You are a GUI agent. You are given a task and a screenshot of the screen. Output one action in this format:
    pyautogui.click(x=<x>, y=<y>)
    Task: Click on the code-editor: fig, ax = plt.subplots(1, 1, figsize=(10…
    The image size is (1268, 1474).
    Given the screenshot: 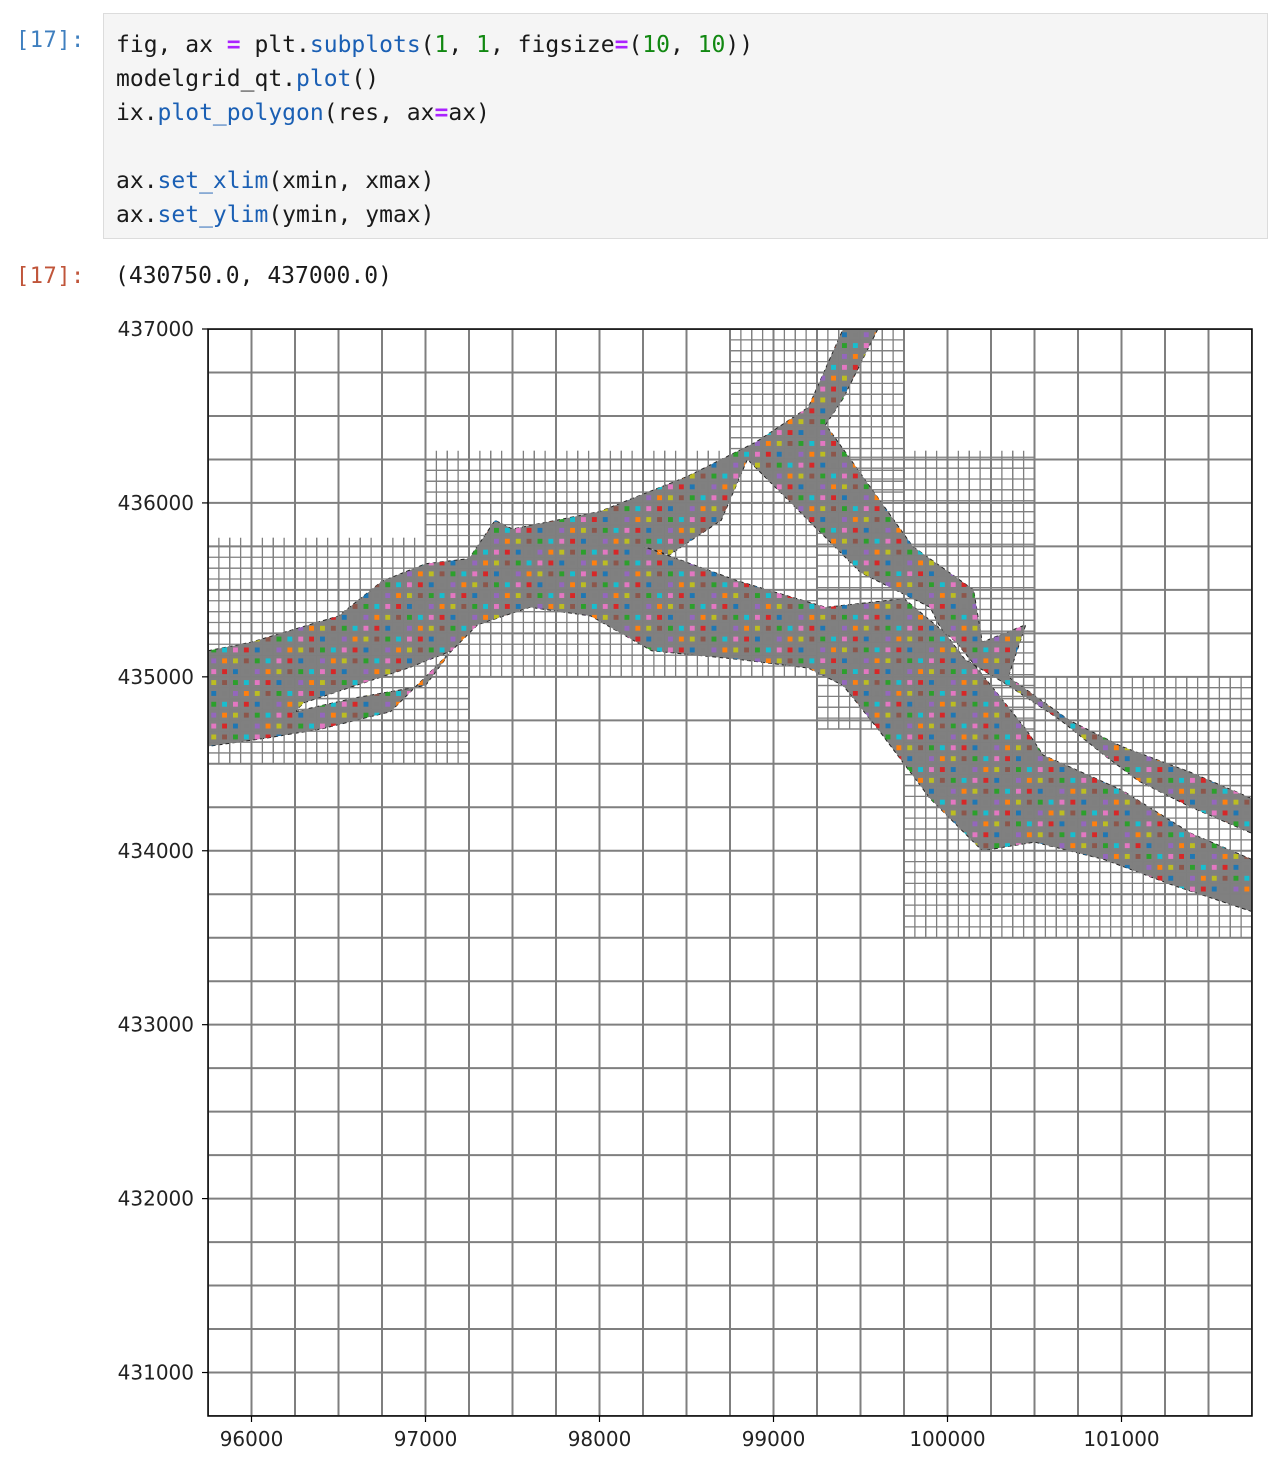 What is the action you would take?
    pyautogui.click(x=434, y=130)
    